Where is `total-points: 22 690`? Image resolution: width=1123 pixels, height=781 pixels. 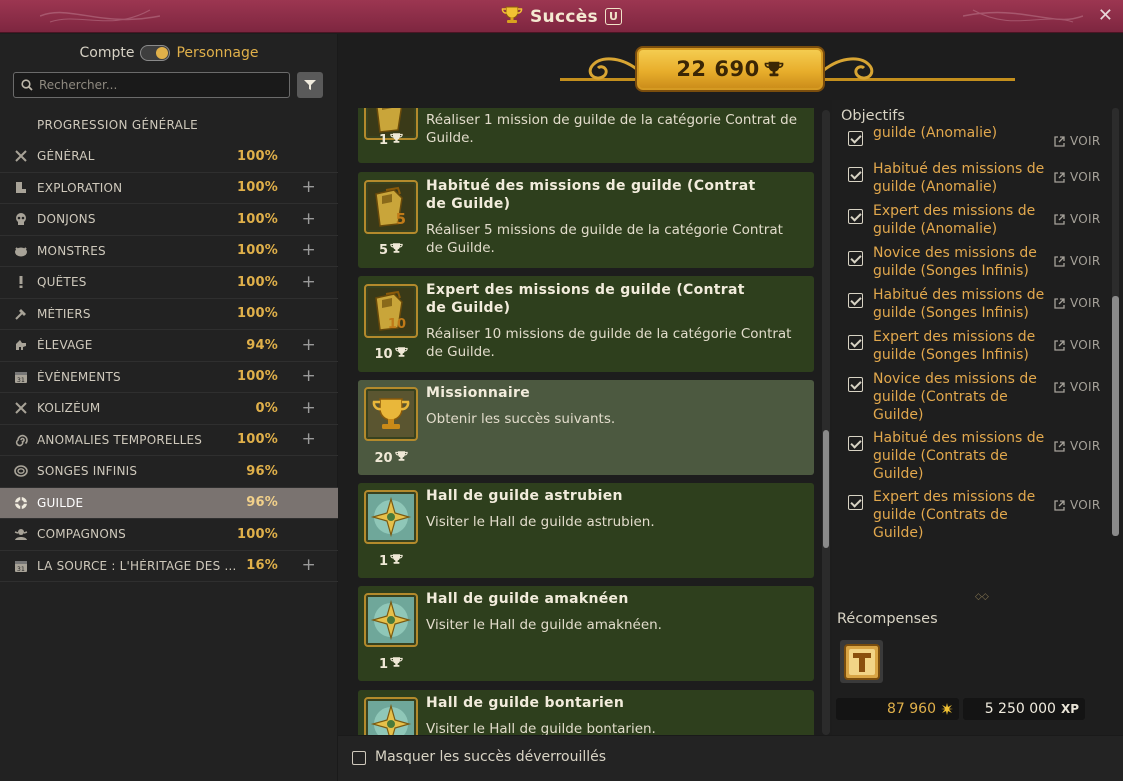 total-points: 22 690 is located at coordinates (718, 69).